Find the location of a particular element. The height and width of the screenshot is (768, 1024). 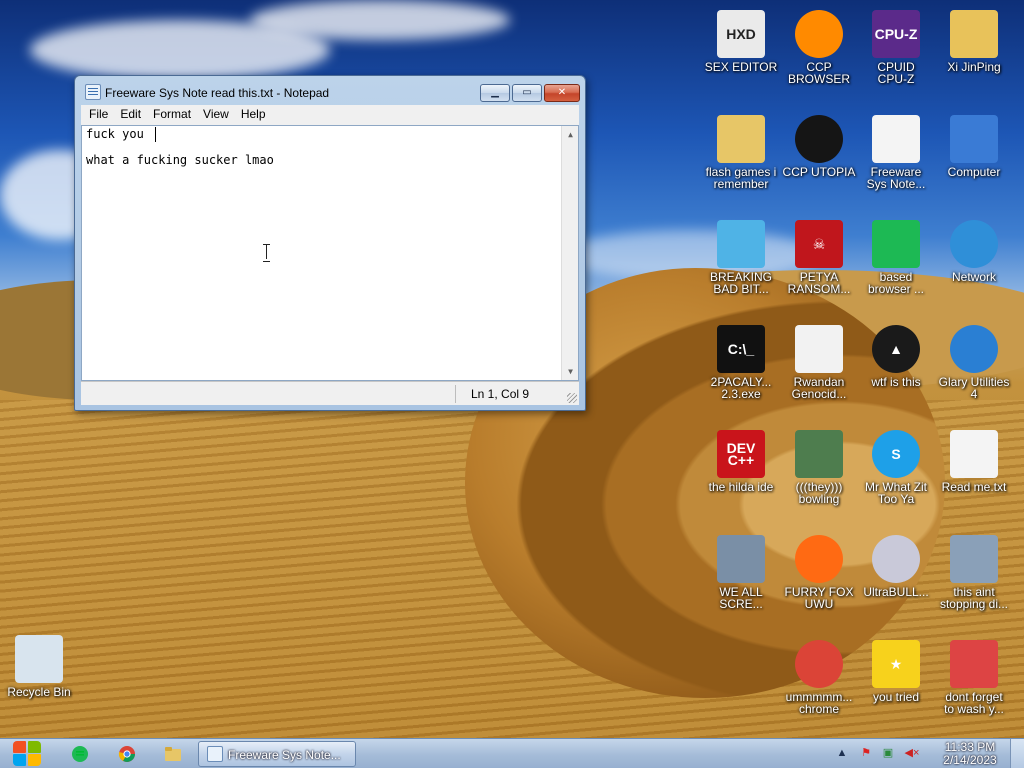

computer-install-icon is located at coordinates (974, 559).